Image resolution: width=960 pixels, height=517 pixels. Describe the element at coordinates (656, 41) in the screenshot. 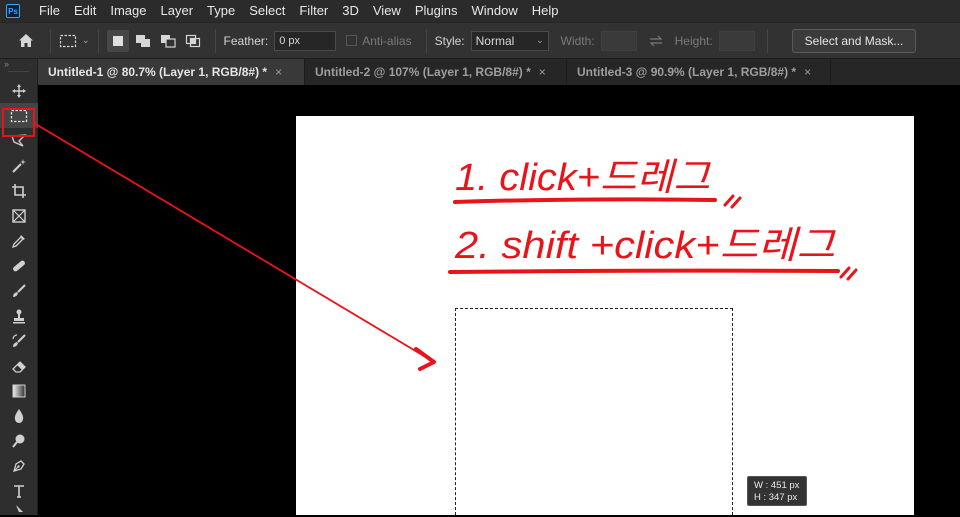

I see `swap-width-height-icon` at that location.